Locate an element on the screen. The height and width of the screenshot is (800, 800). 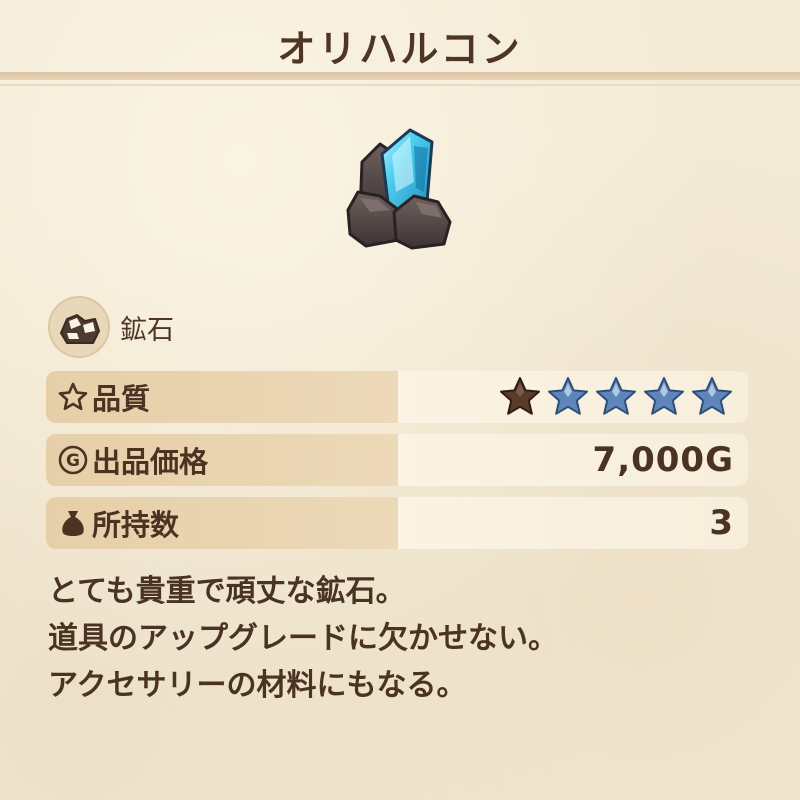
price-value-cell: 7,000G is located at coordinates (573, 460).